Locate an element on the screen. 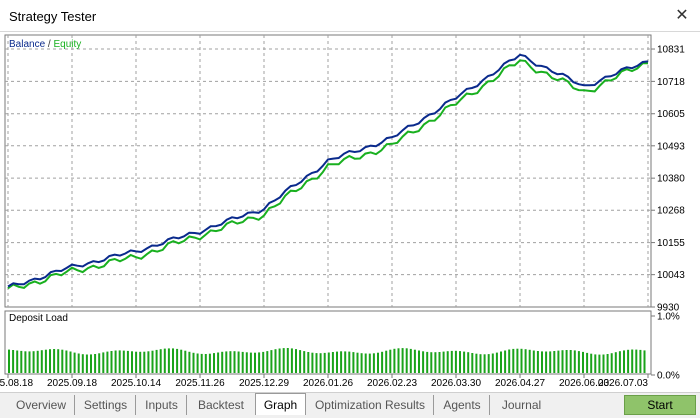 The image size is (700, 418). tab-settings: Settings is located at coordinates (106, 405).